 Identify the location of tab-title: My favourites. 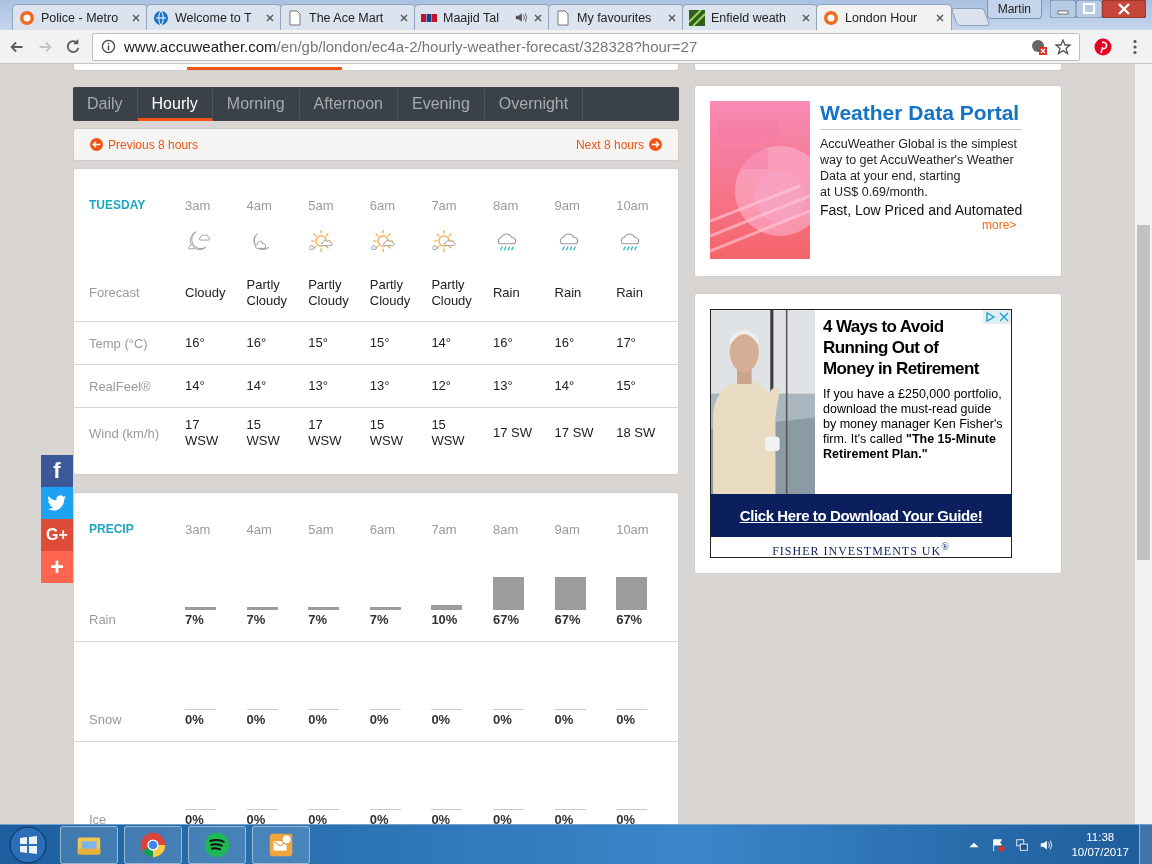
(615, 17).